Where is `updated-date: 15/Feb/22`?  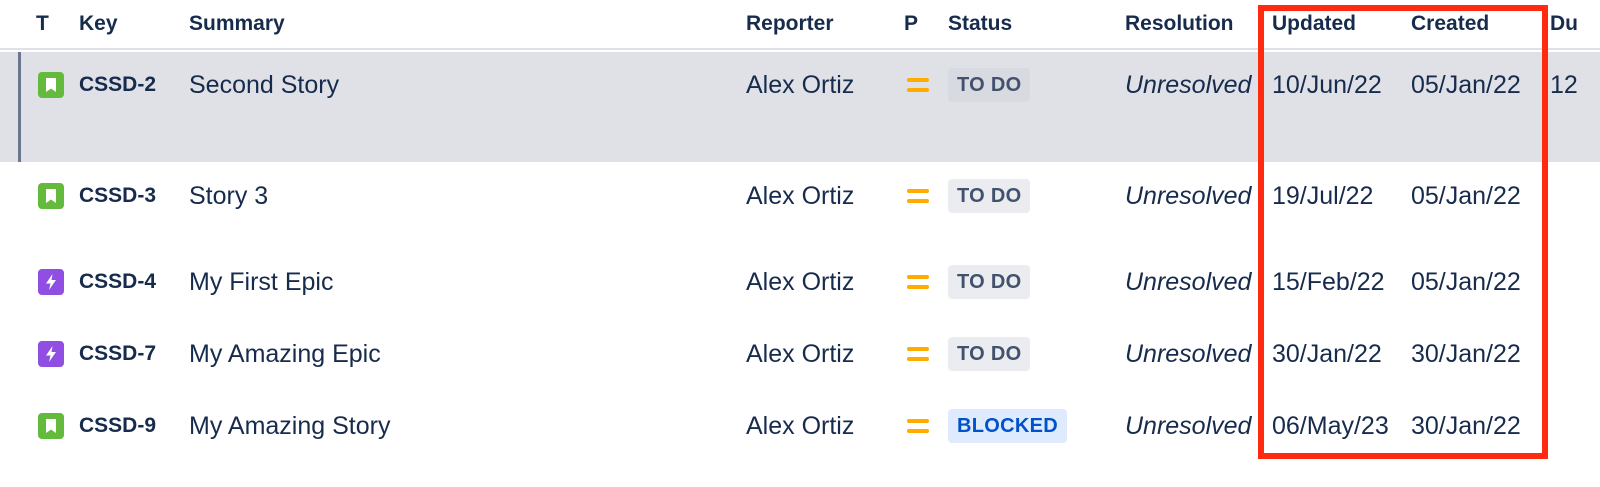
updated-date: 15/Feb/22 is located at coordinates (1328, 282).